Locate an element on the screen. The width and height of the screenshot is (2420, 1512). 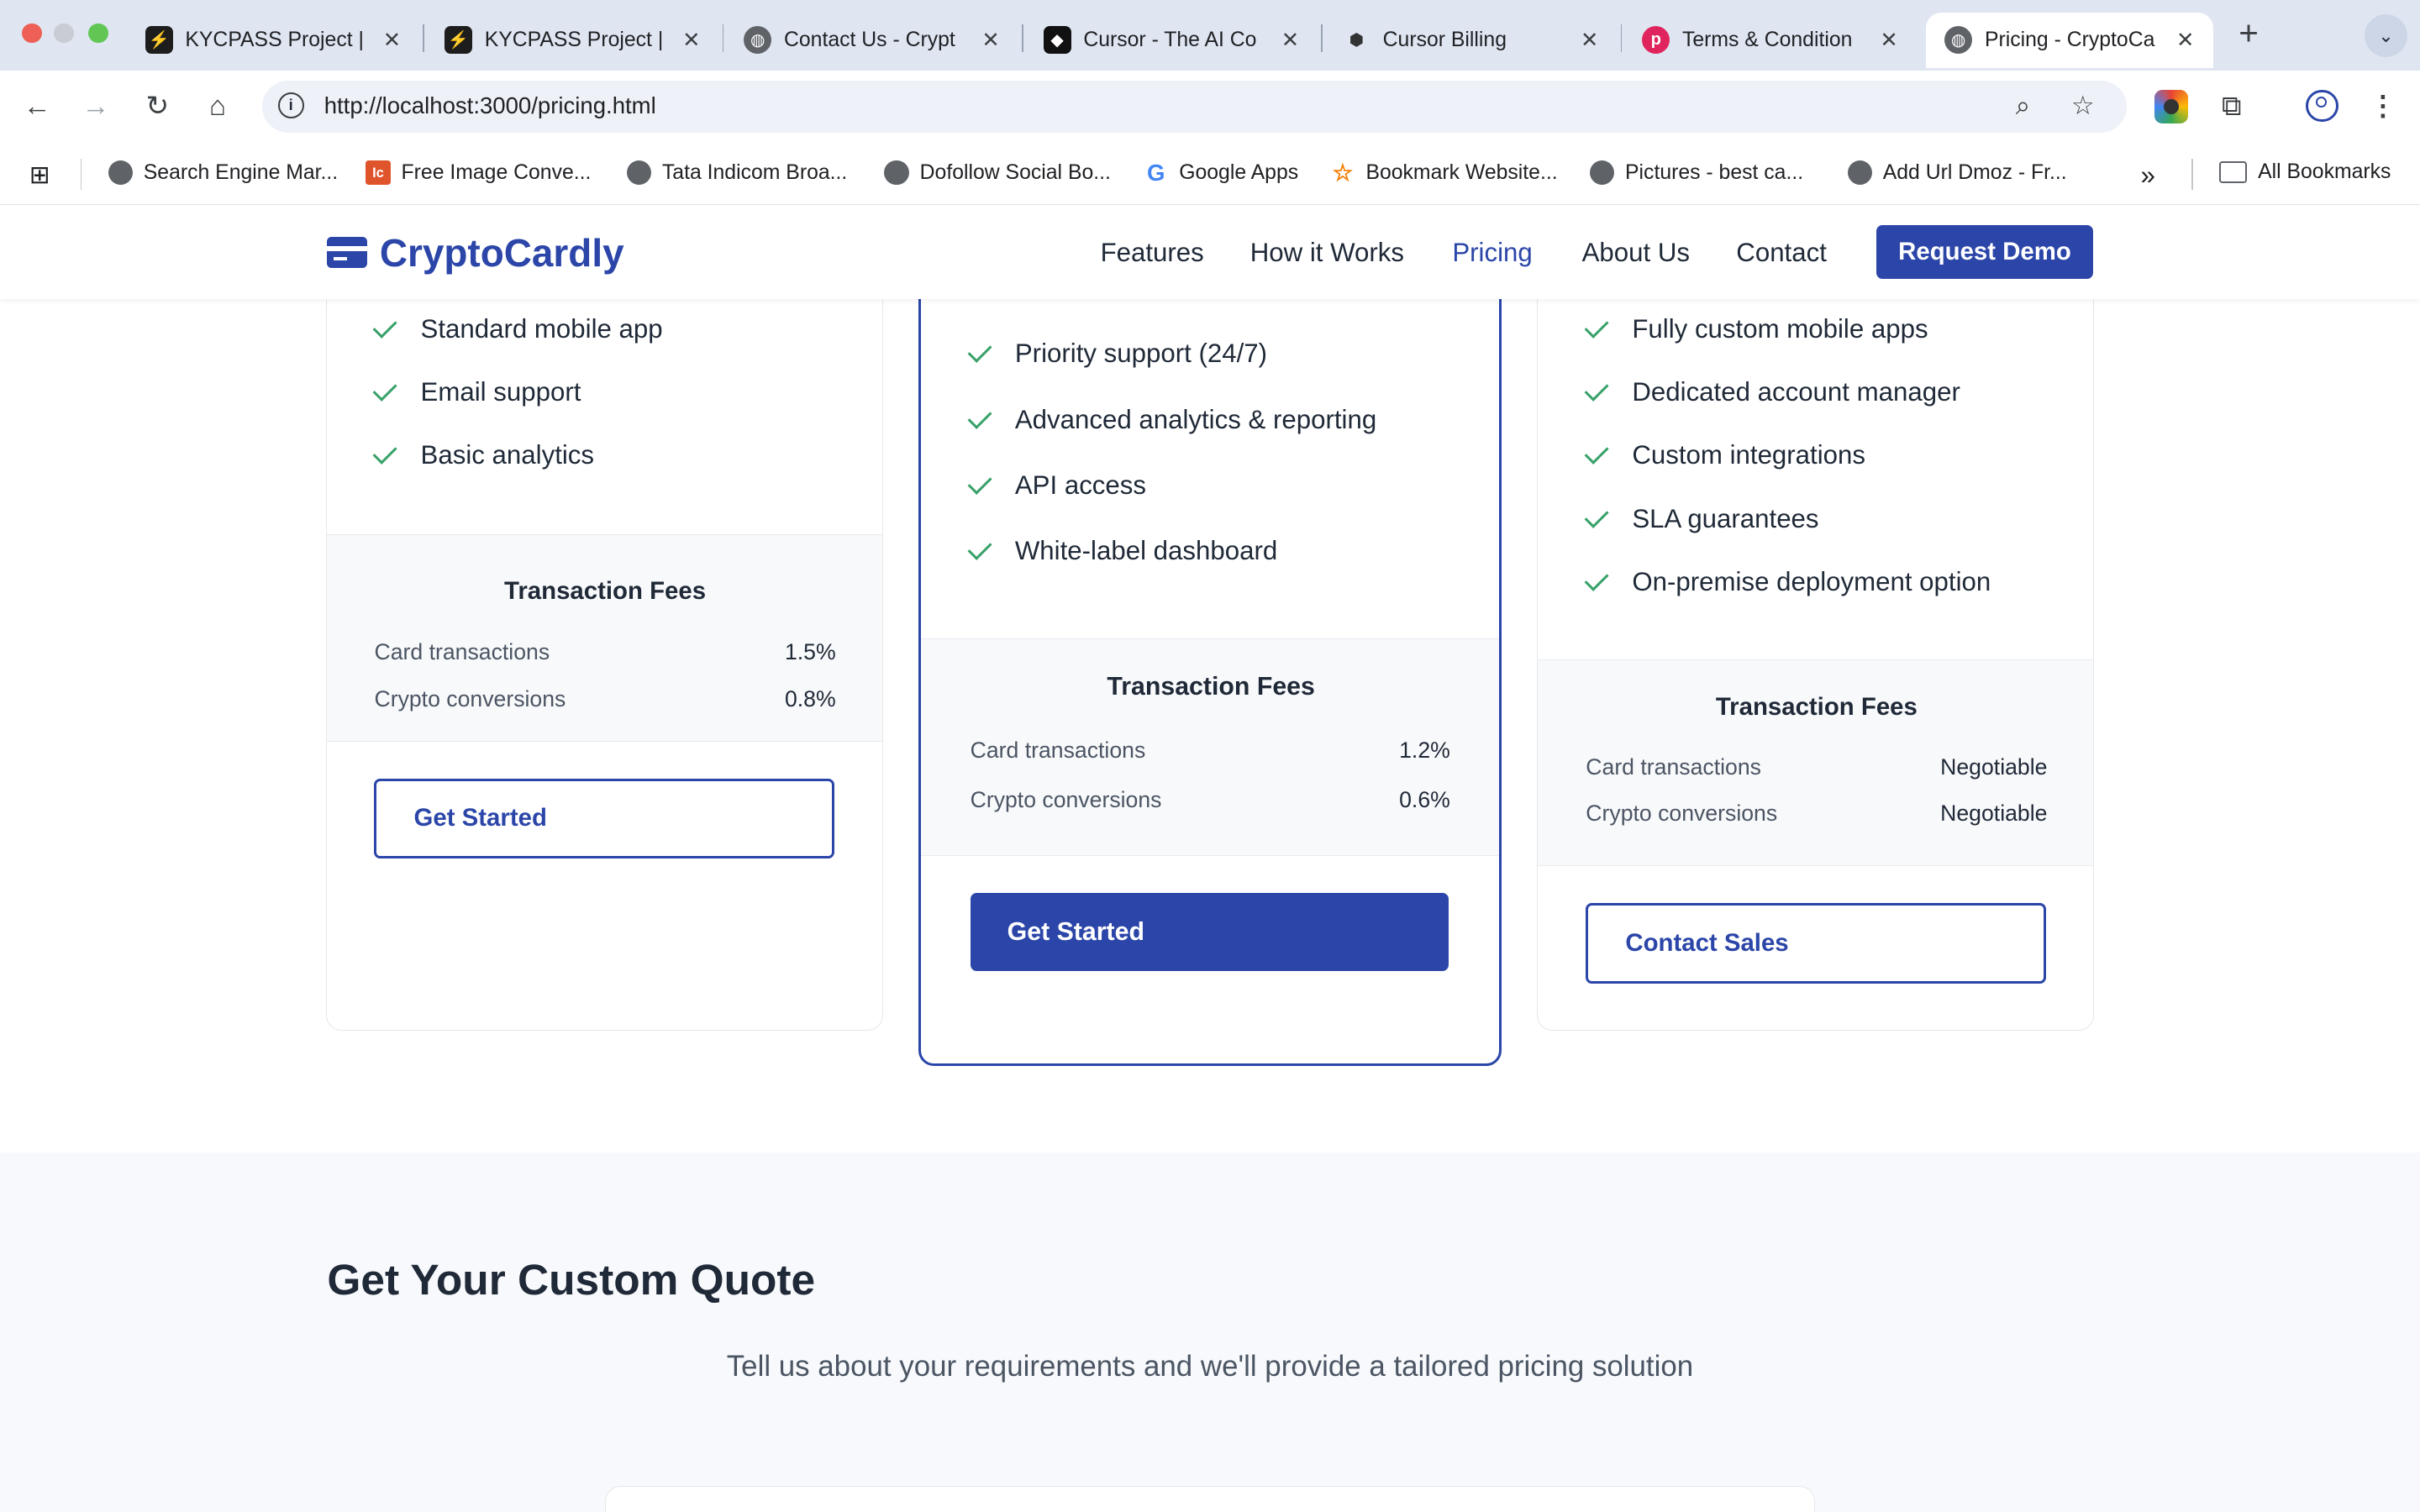
reload-button: ↻ is located at coordinates (157, 107).